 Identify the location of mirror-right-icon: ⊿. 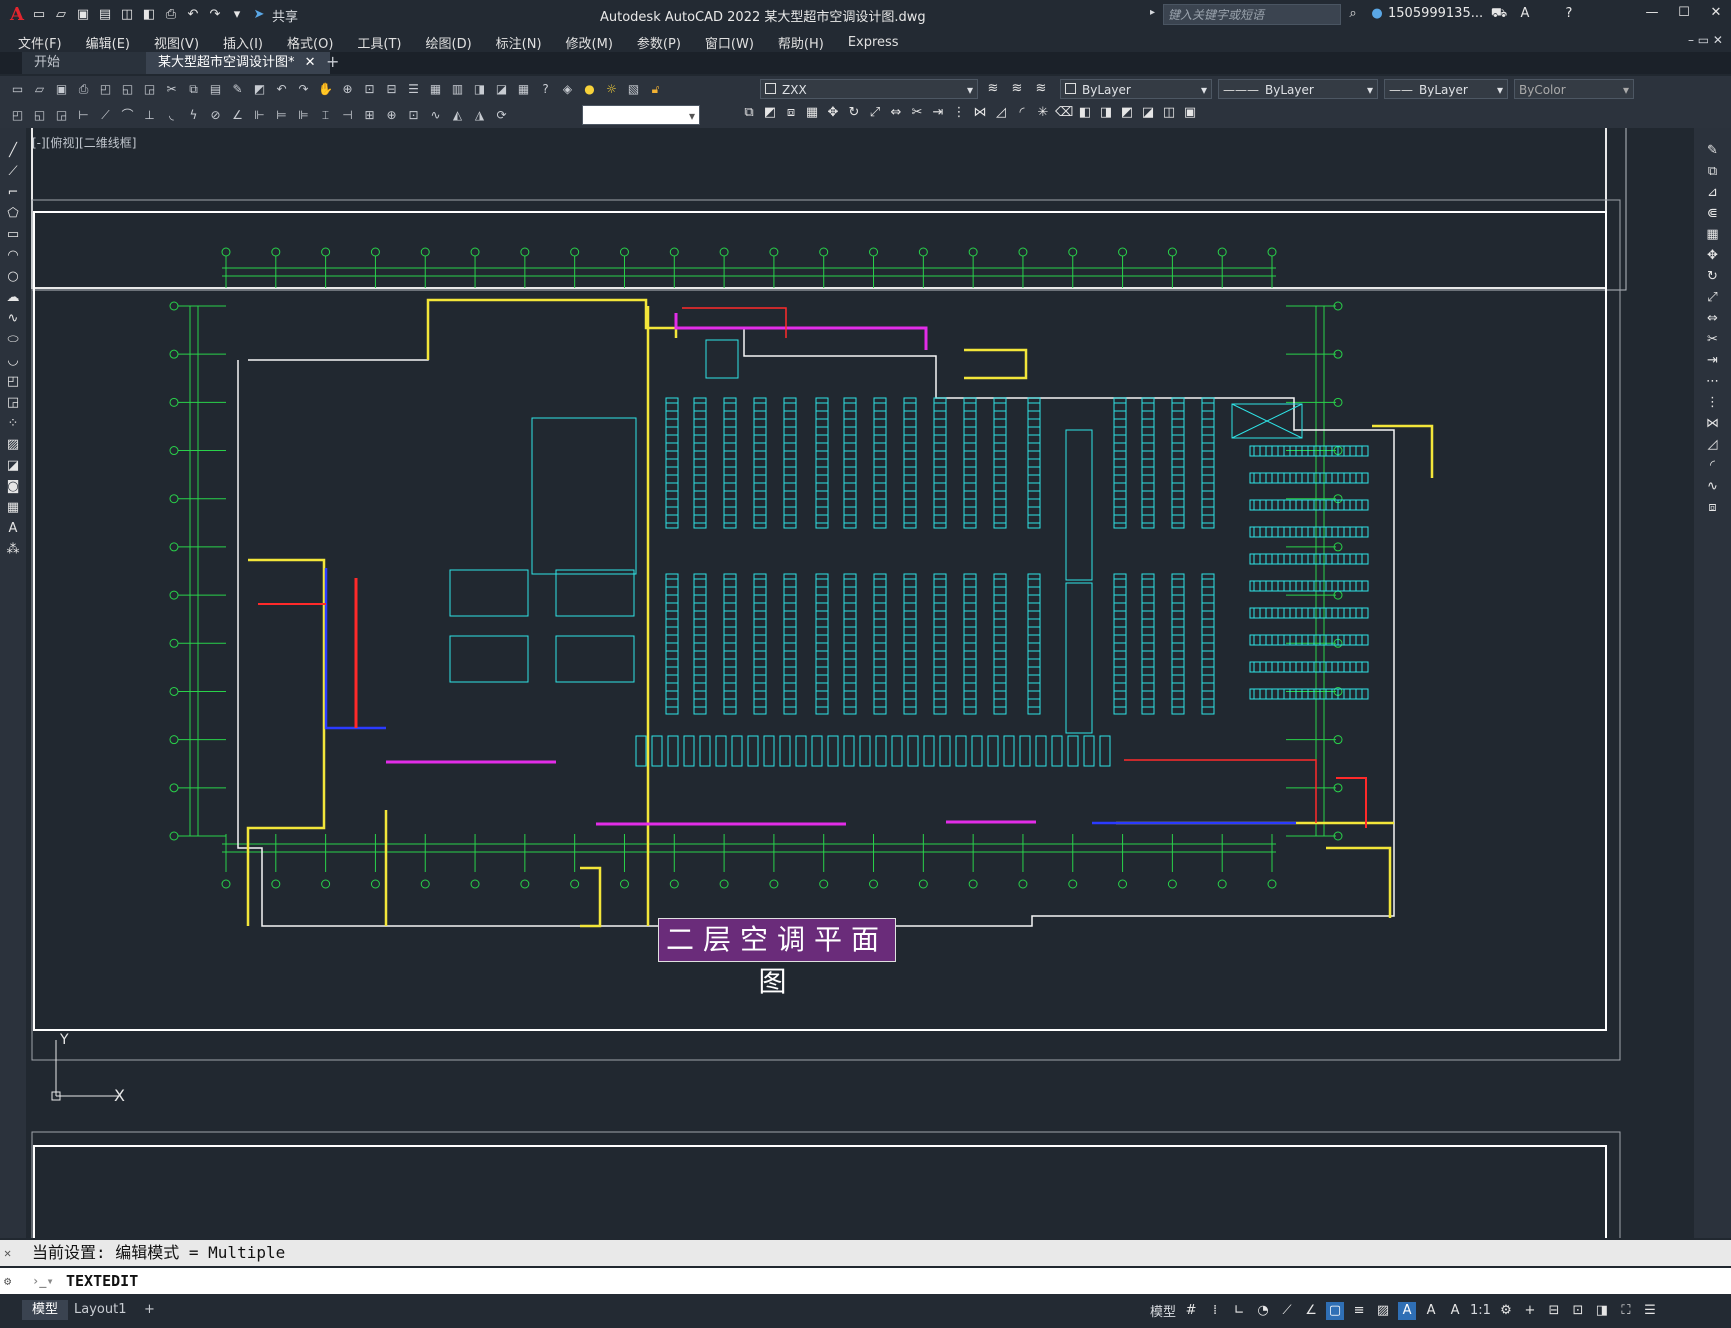
(1713, 193).